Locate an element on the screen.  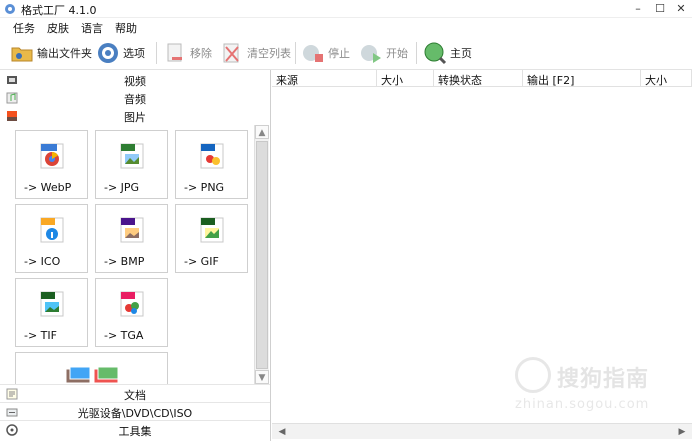
format-tile-label: -> TGA is located at coordinates (124, 335).